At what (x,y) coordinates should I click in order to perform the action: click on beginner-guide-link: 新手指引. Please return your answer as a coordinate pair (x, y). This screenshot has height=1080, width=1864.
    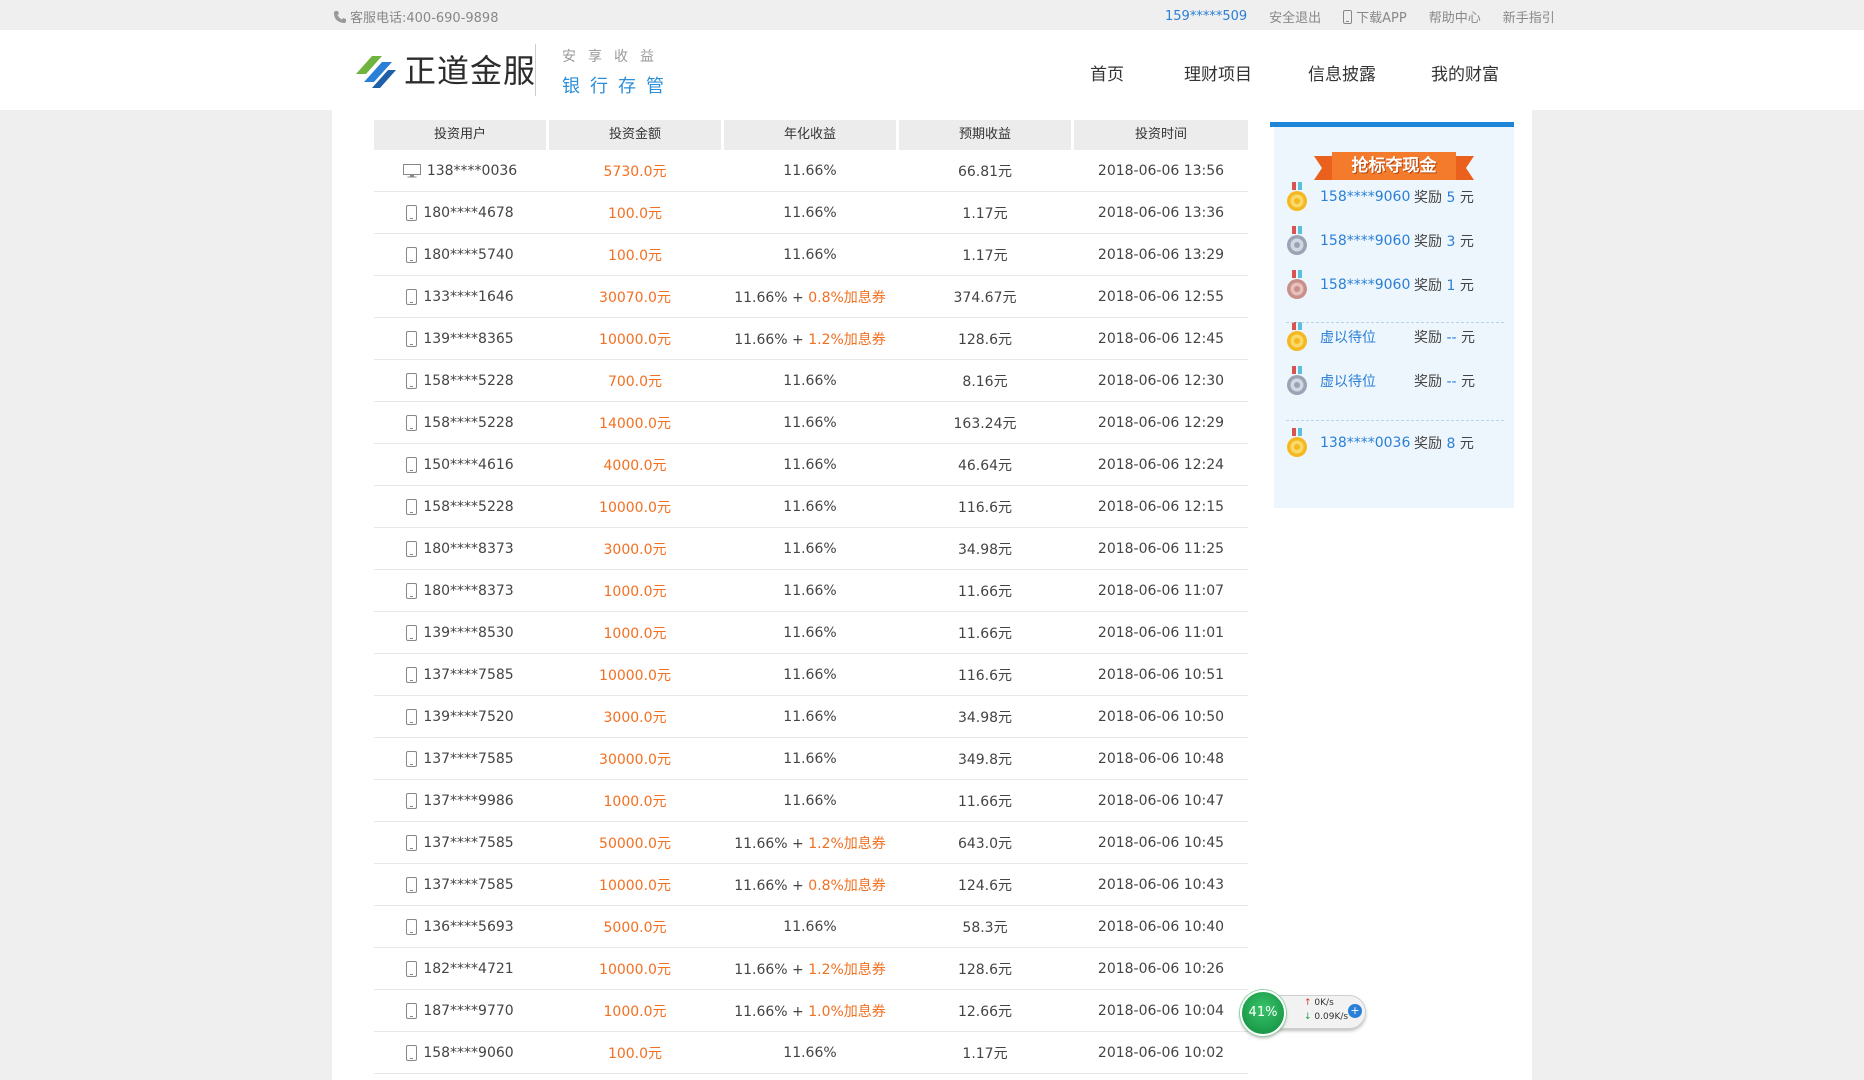
    Looking at the image, I should click on (1529, 16).